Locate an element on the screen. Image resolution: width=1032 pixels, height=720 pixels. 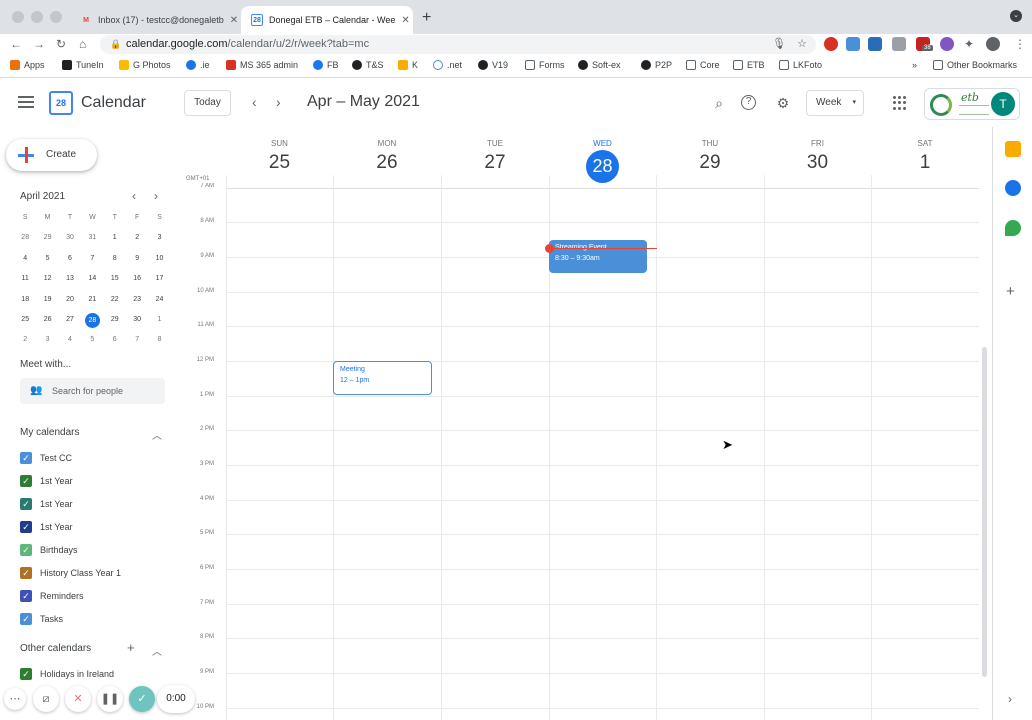
forward-icon: → is located at coordinates (39, 44).